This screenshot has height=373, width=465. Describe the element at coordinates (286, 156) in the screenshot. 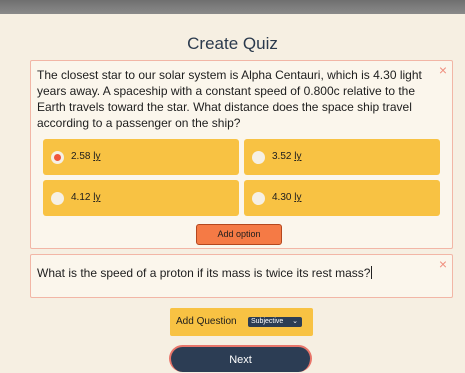

I see `option-label: 3.52 ly` at that location.